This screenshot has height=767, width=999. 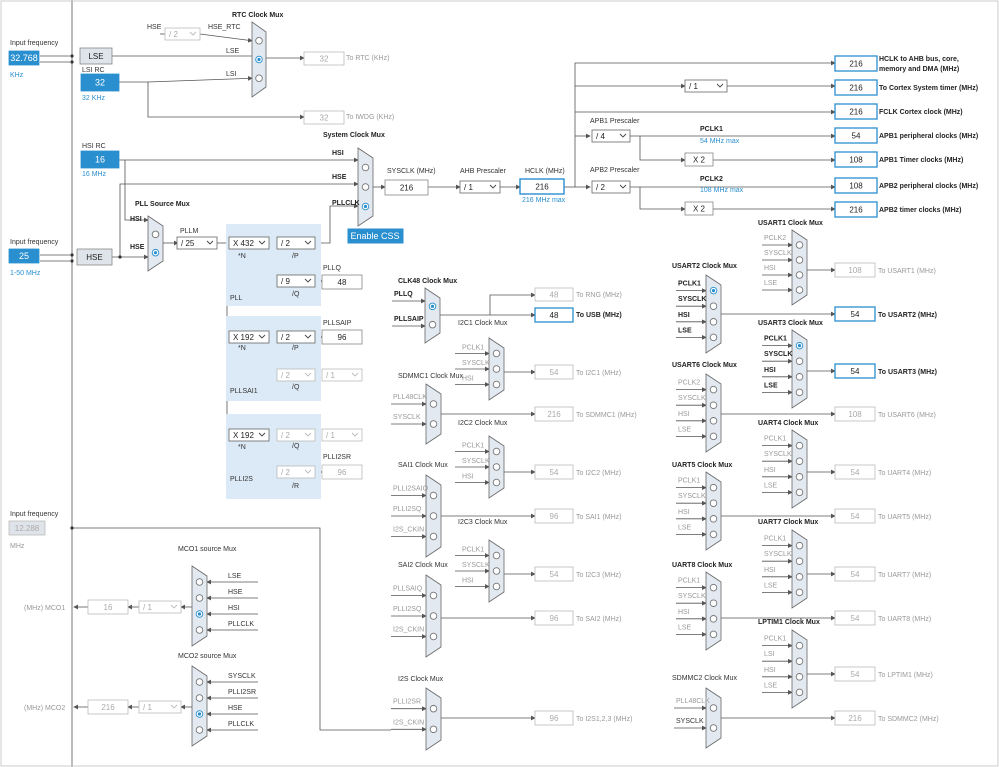 I want to click on hclk-label-line2: memory and DMA (MHz), so click(x=919, y=69).